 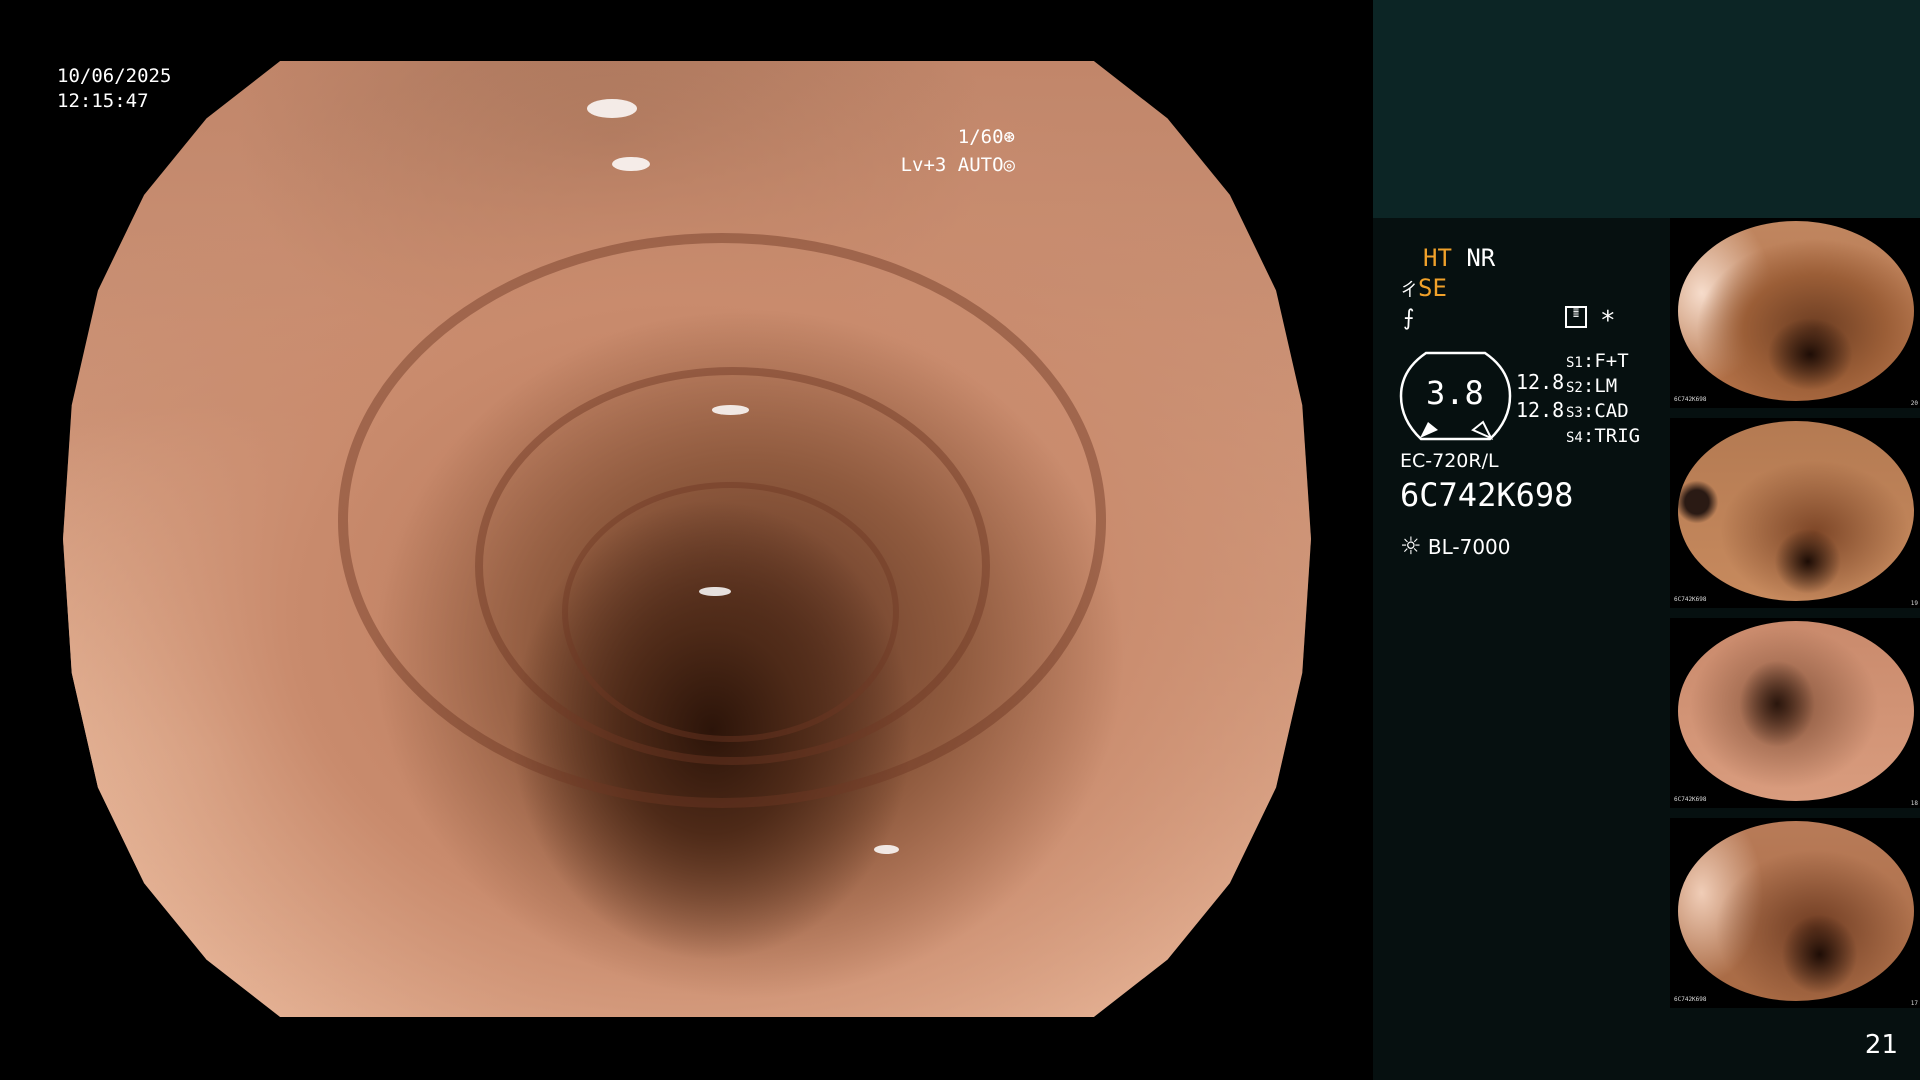 What do you see at coordinates (1576, 317) in the screenshot?
I see `settings-list-icon: ≡ ≡` at bounding box center [1576, 317].